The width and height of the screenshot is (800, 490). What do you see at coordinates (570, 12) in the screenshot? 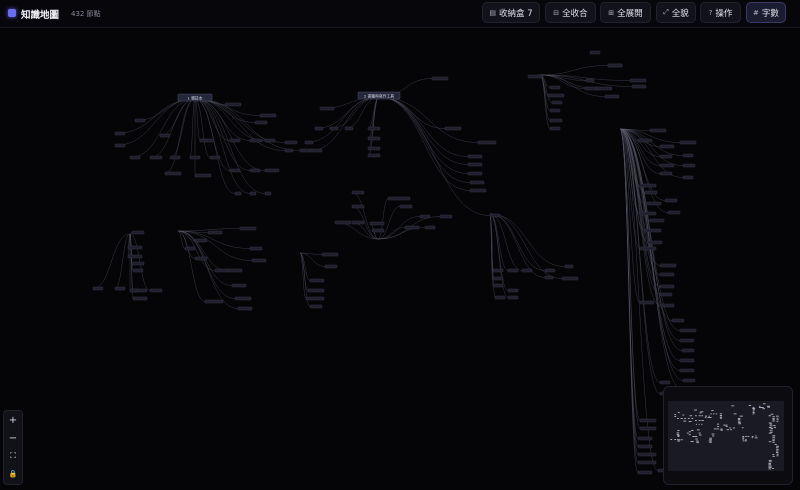
I see `collapse-all-button: ⊟ 全收合` at bounding box center [570, 12].